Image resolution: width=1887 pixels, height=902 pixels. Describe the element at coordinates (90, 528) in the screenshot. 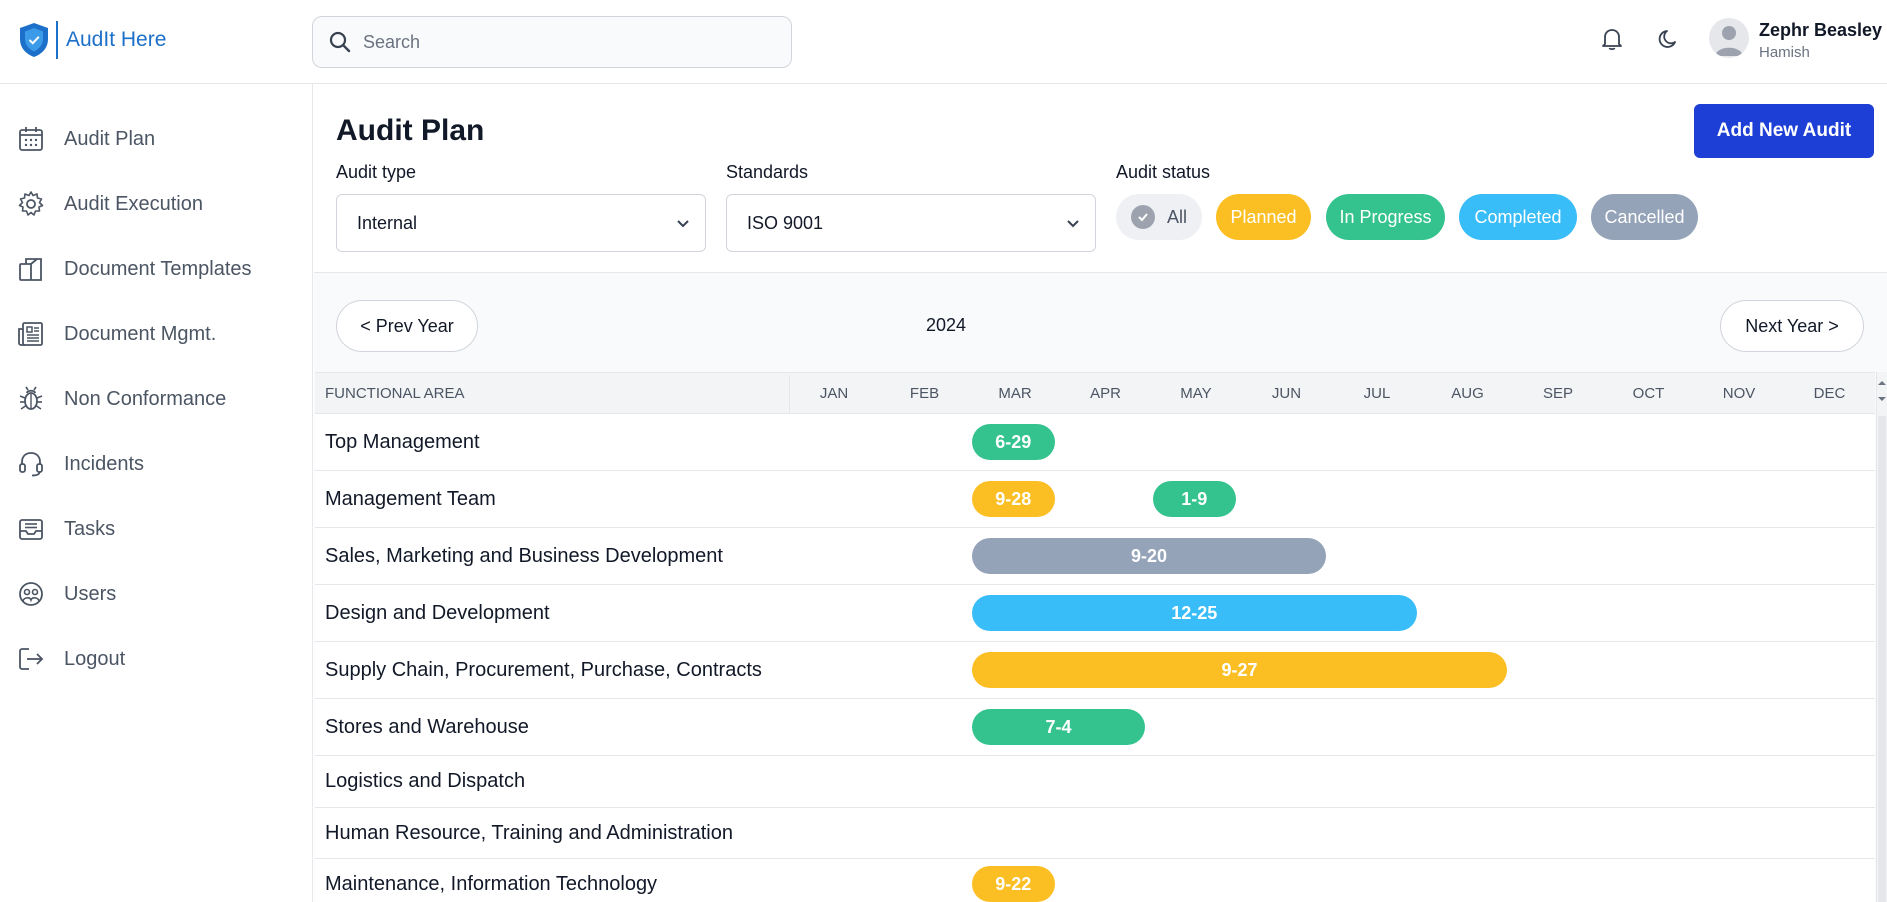

I see `sidebar-item-label: Tasks` at that location.